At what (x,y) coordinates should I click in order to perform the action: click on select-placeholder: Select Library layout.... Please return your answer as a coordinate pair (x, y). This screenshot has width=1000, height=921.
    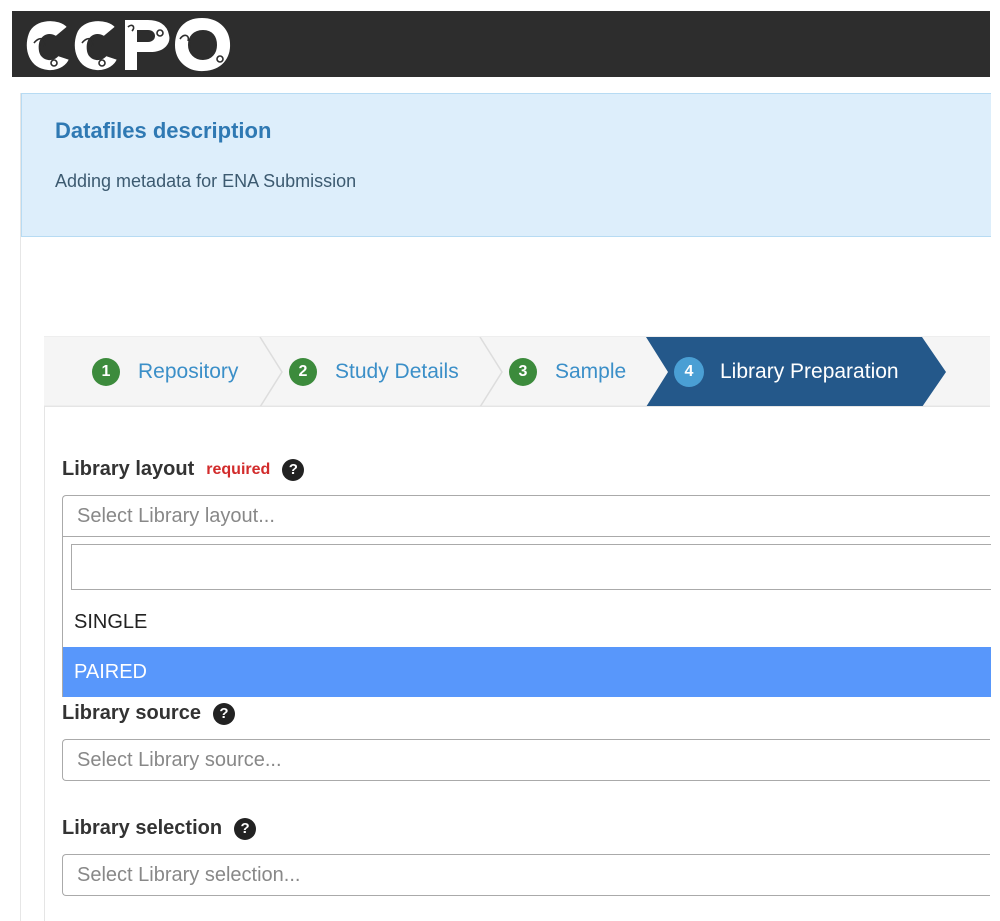
    Looking at the image, I should click on (176, 515).